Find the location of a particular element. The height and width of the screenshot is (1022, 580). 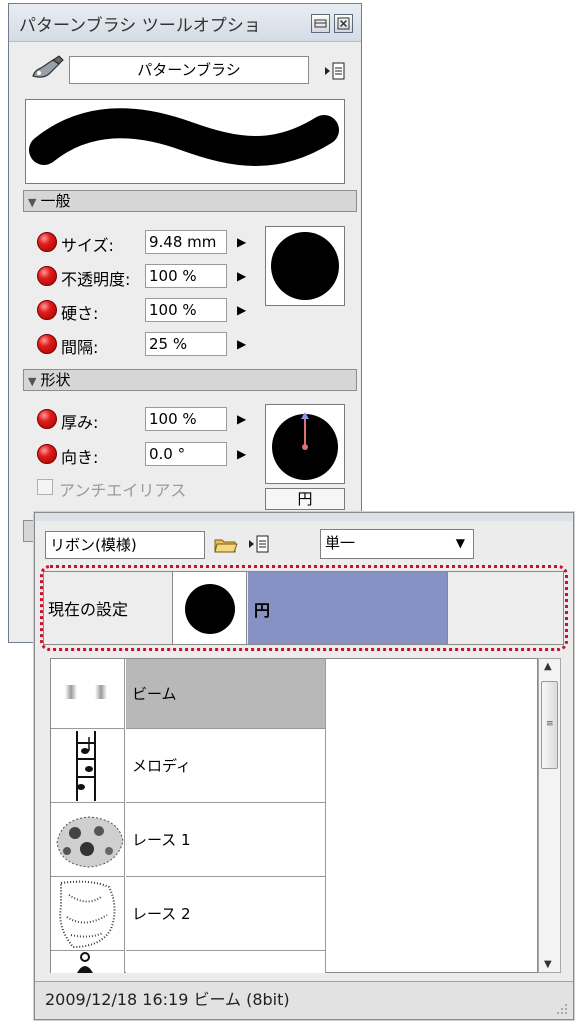

material-menu-icon is located at coordinates (259, 544).